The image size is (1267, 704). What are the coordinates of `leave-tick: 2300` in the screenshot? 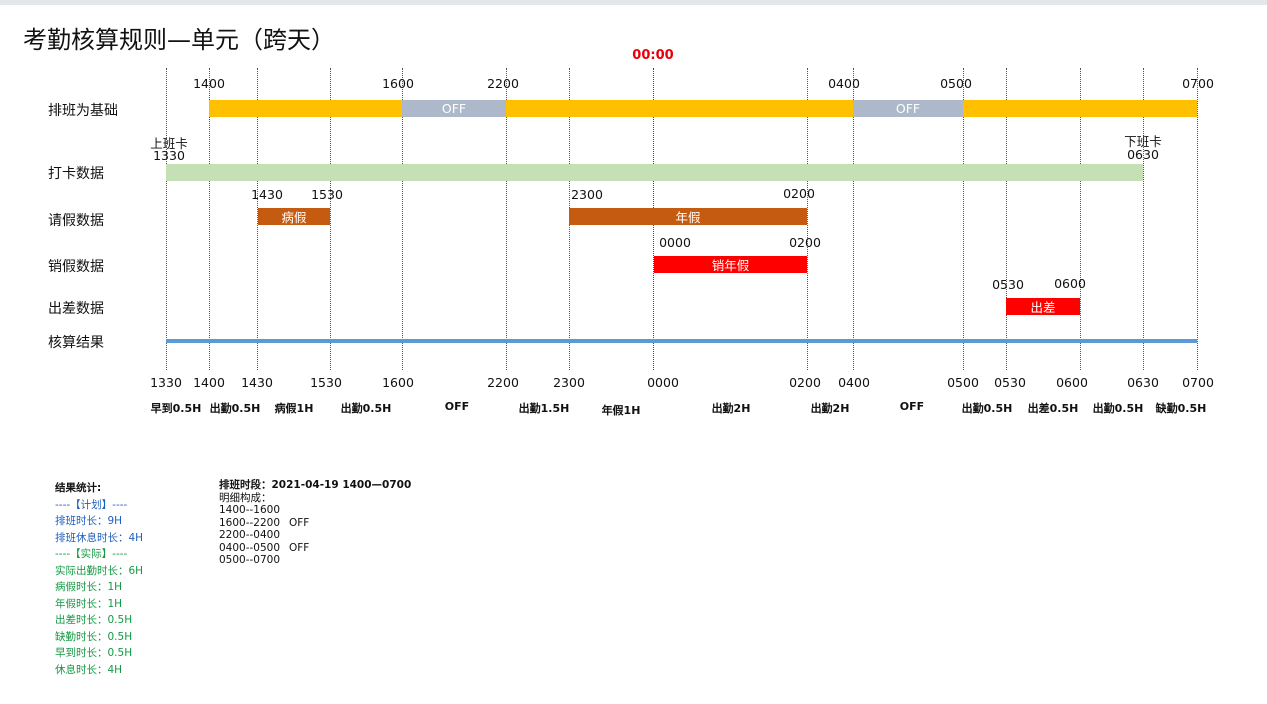 It's located at (587, 194).